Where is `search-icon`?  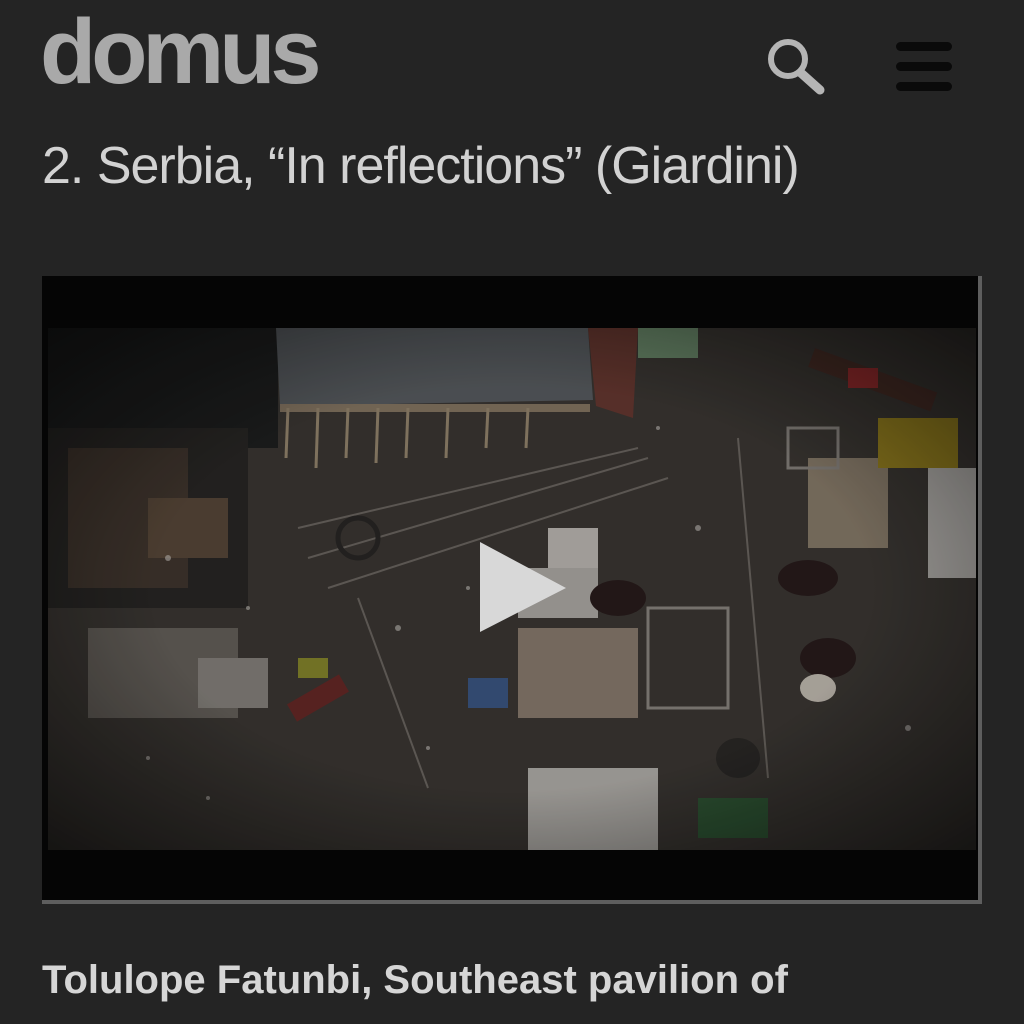 search-icon is located at coordinates (796, 67).